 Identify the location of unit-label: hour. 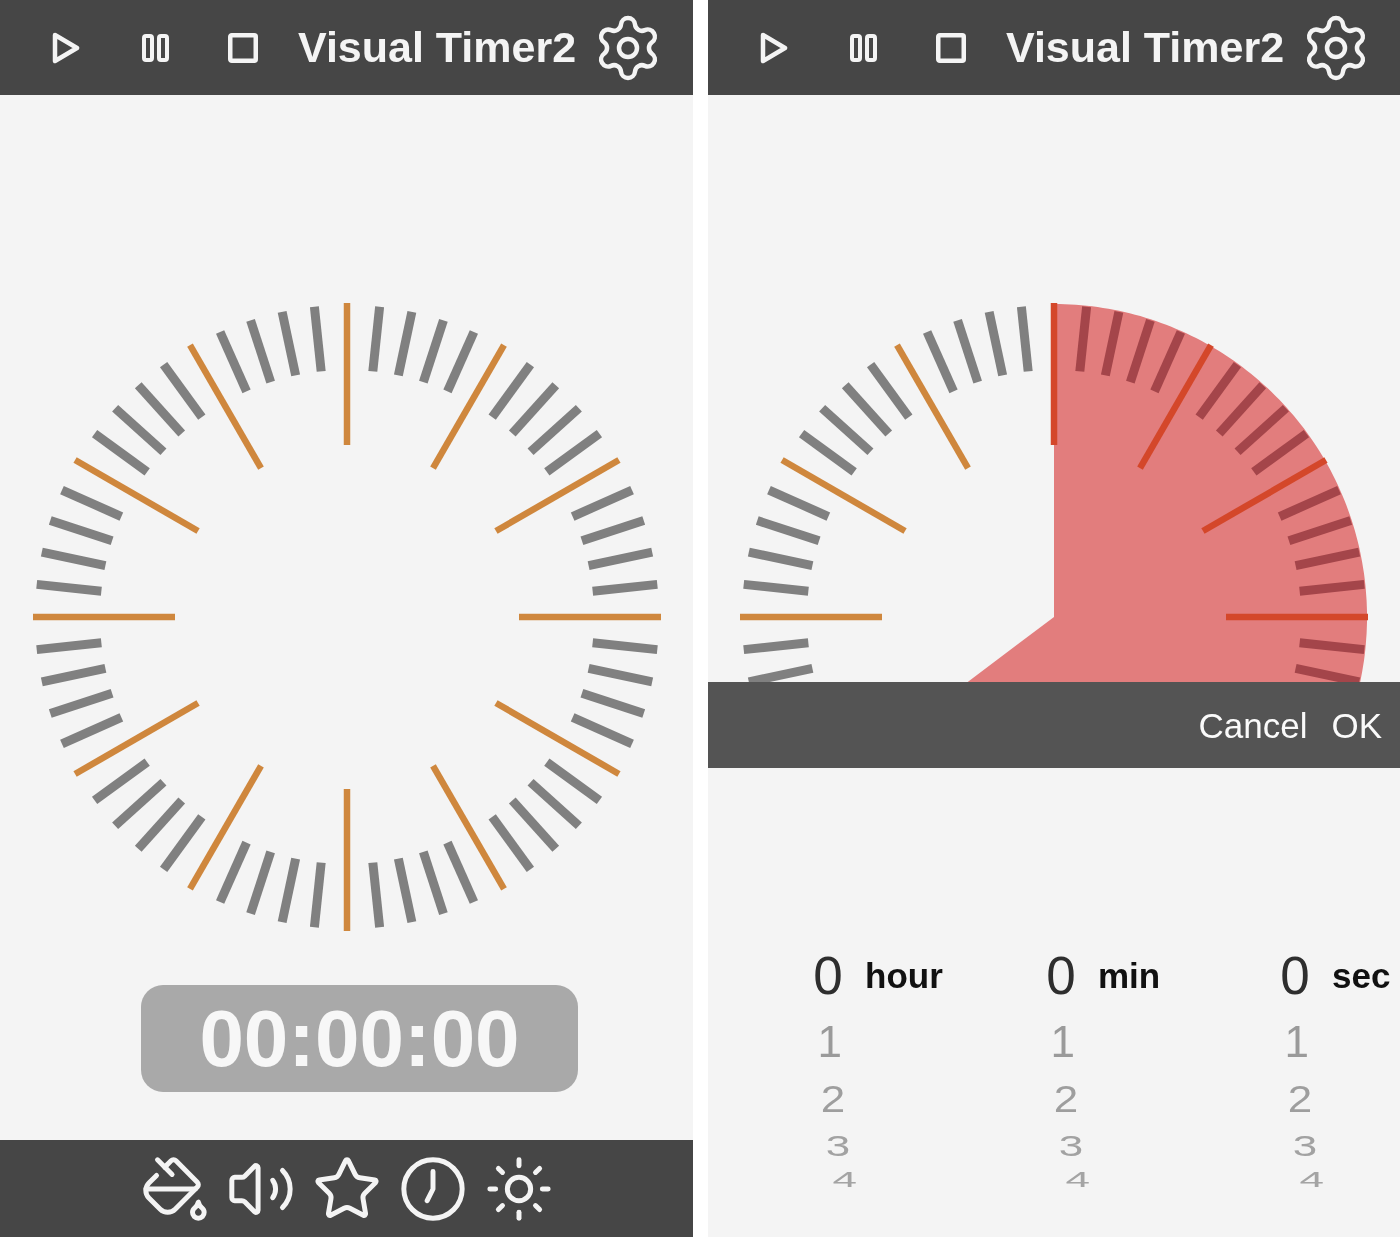
(904, 975).